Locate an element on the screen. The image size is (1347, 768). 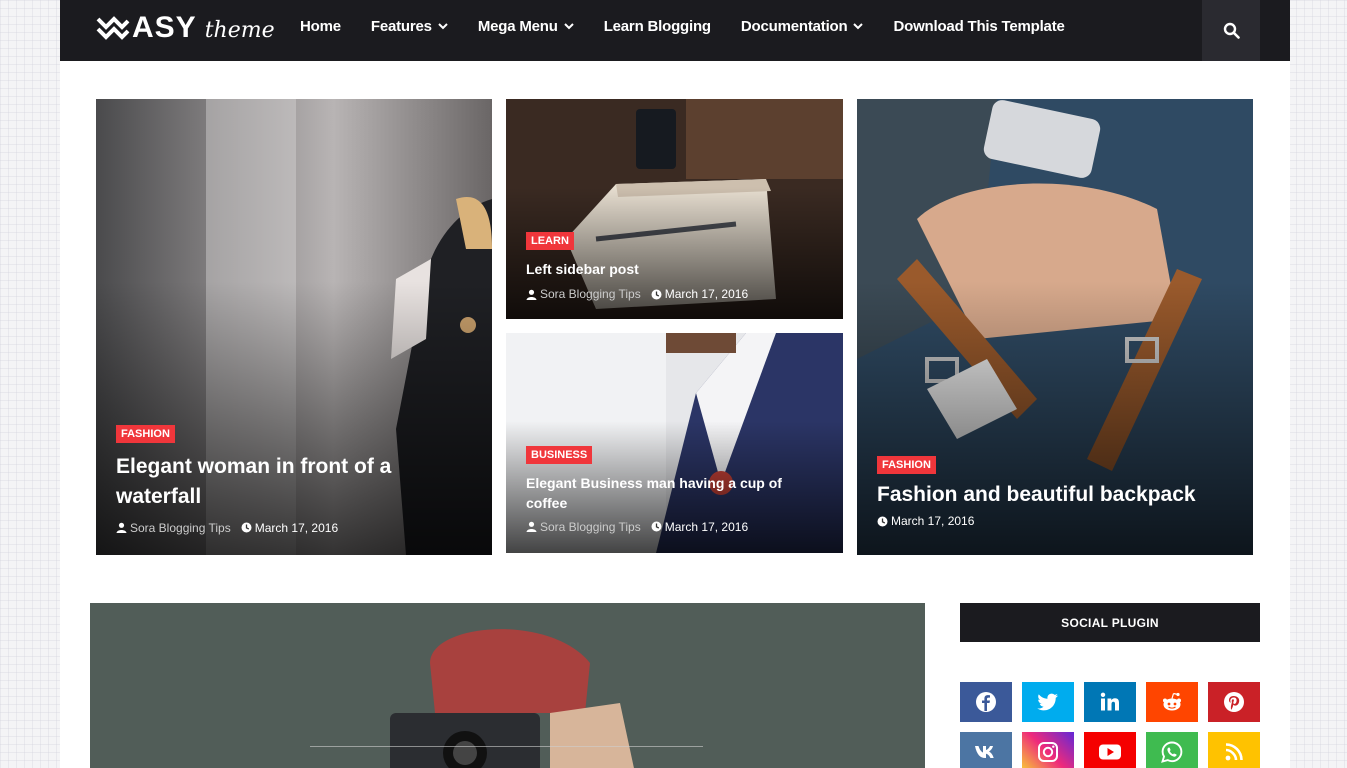
social-button-youtube is located at coordinates (1110, 750).